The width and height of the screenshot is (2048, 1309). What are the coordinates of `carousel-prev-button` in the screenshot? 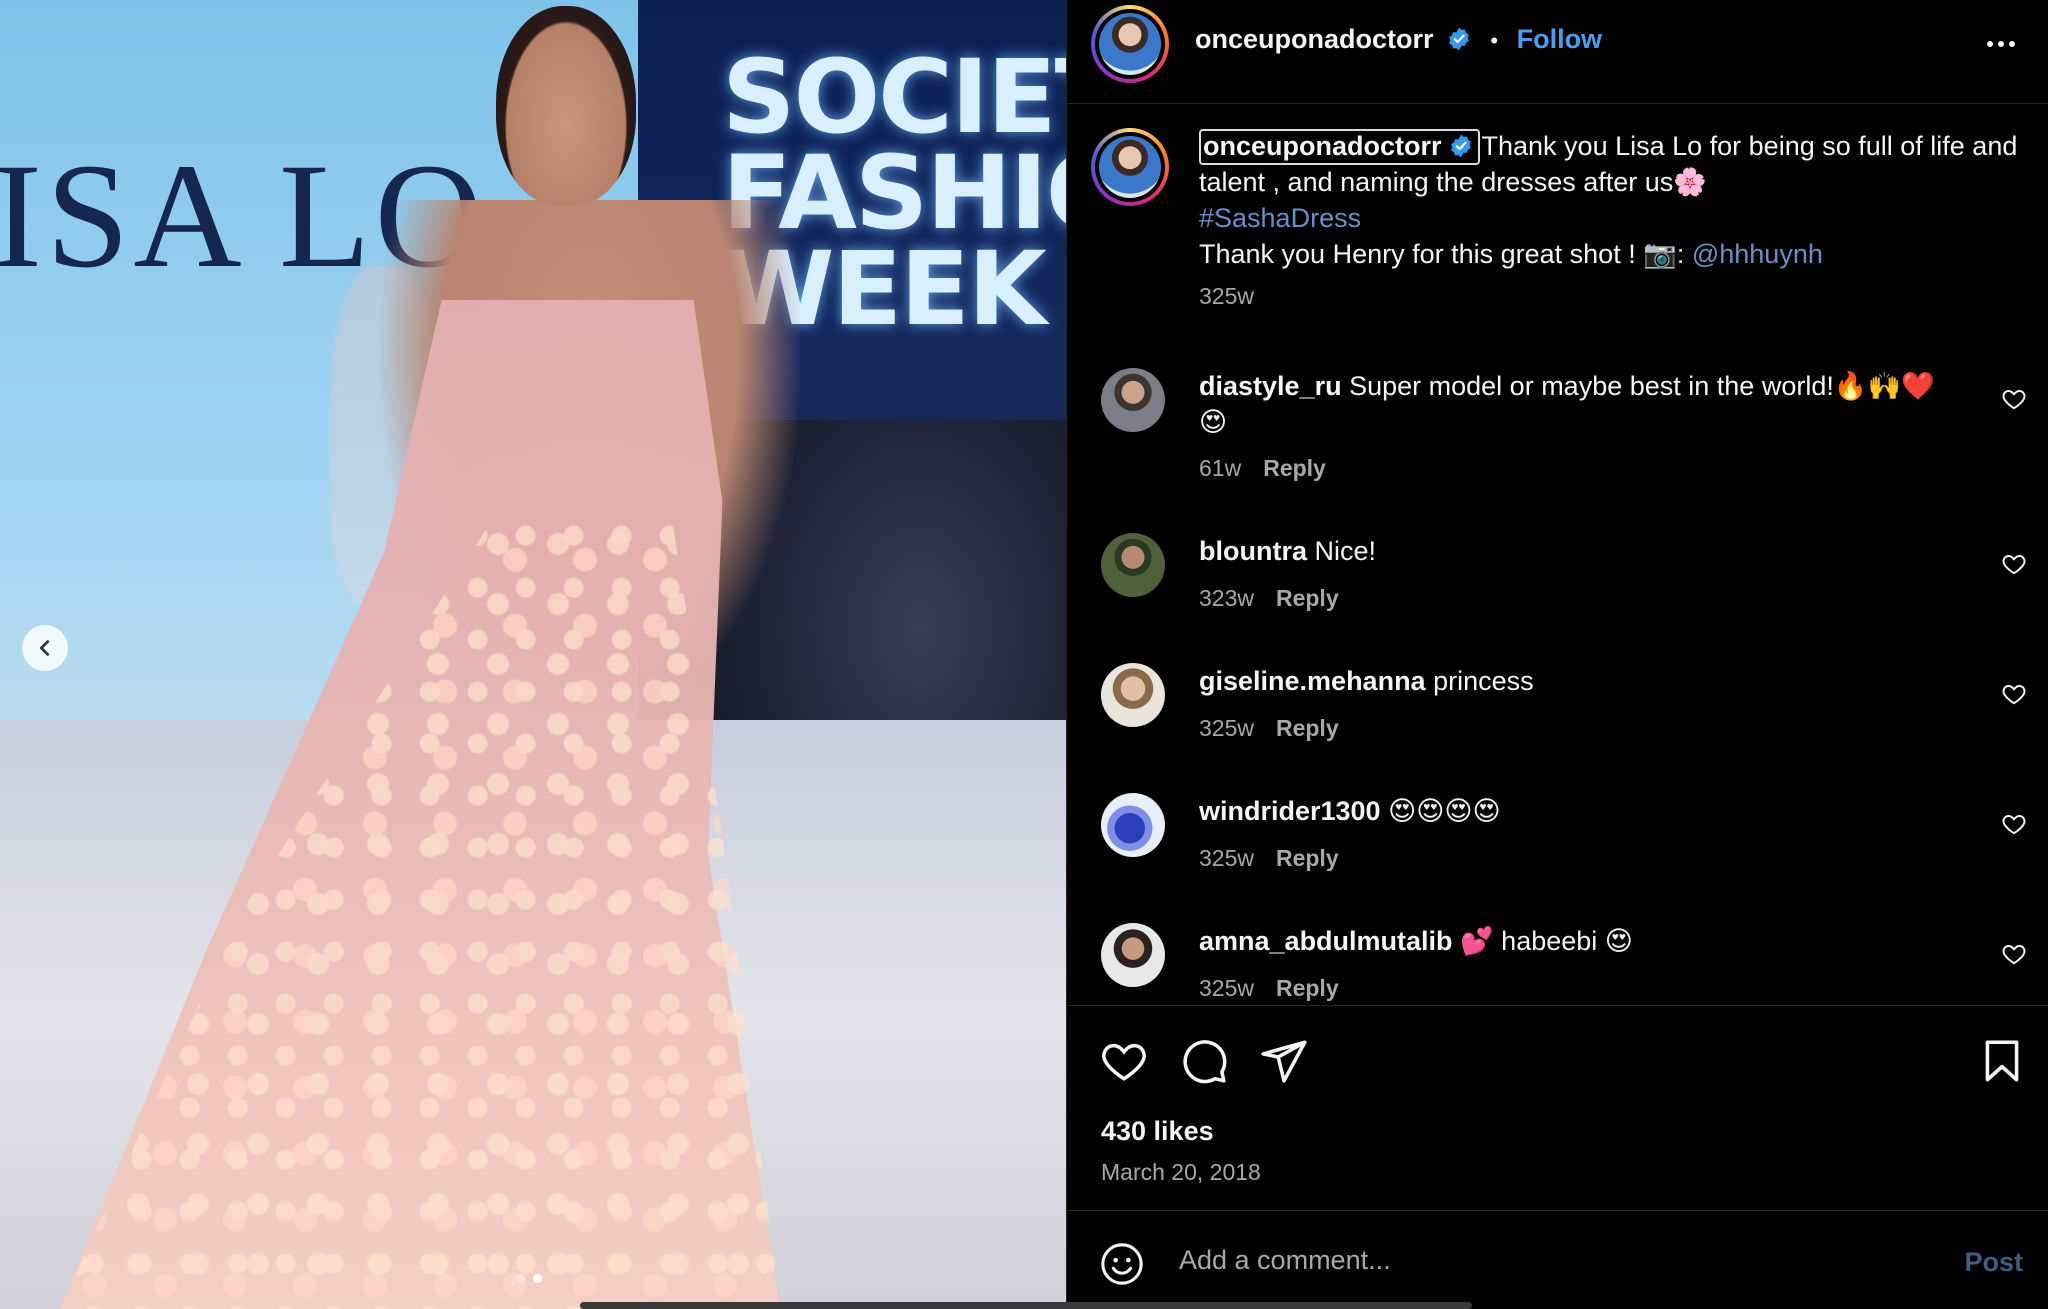 It's located at (45, 648).